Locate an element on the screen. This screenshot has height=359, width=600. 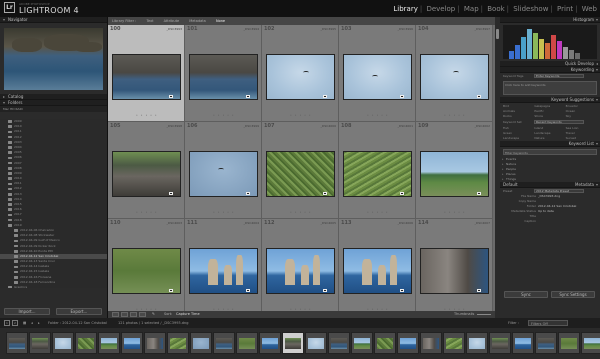
grid-cell: 113 _DSC4006 • • • • • is located at coordinates (377, 267).